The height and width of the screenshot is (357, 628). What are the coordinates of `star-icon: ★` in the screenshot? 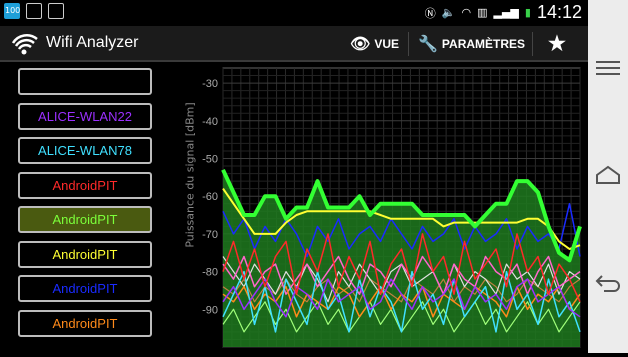 It's located at (557, 43).